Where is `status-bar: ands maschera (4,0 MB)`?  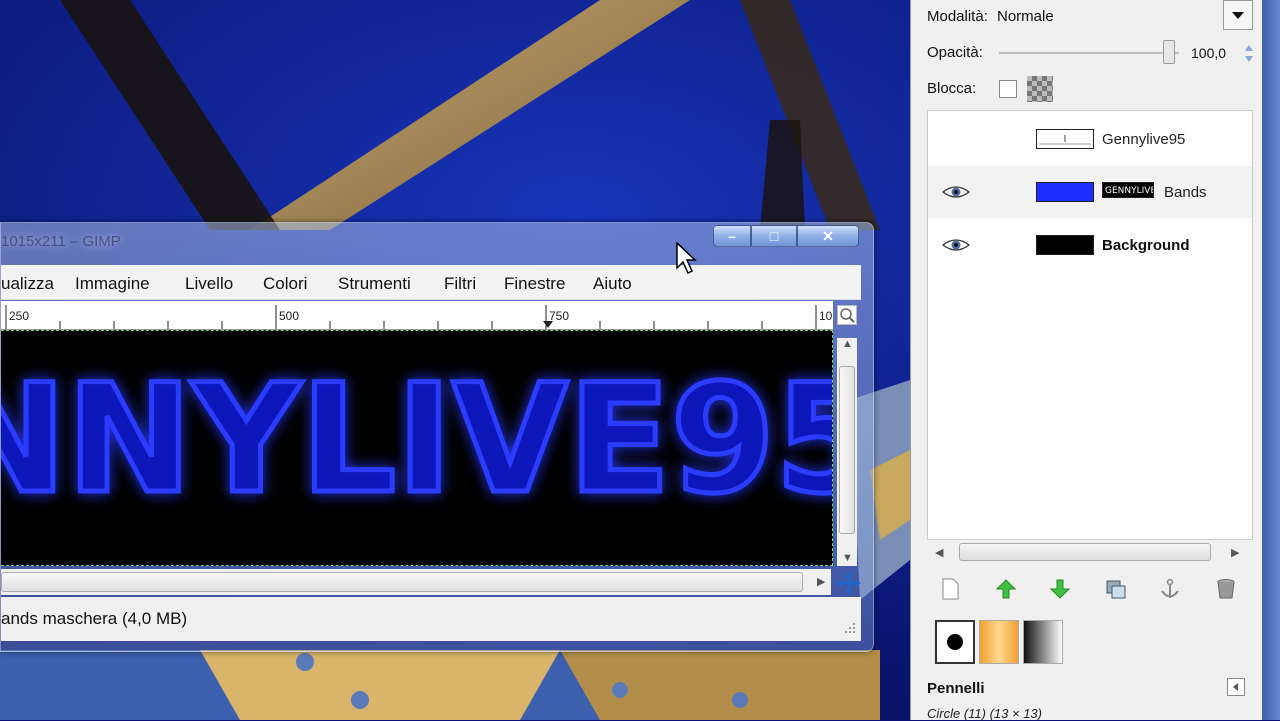 status-bar: ands maschera (4,0 MB) is located at coordinates (431, 619).